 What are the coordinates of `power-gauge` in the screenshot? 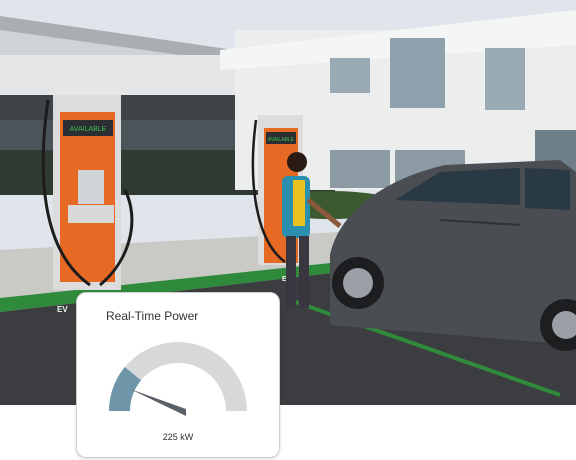 It's located at (178, 379).